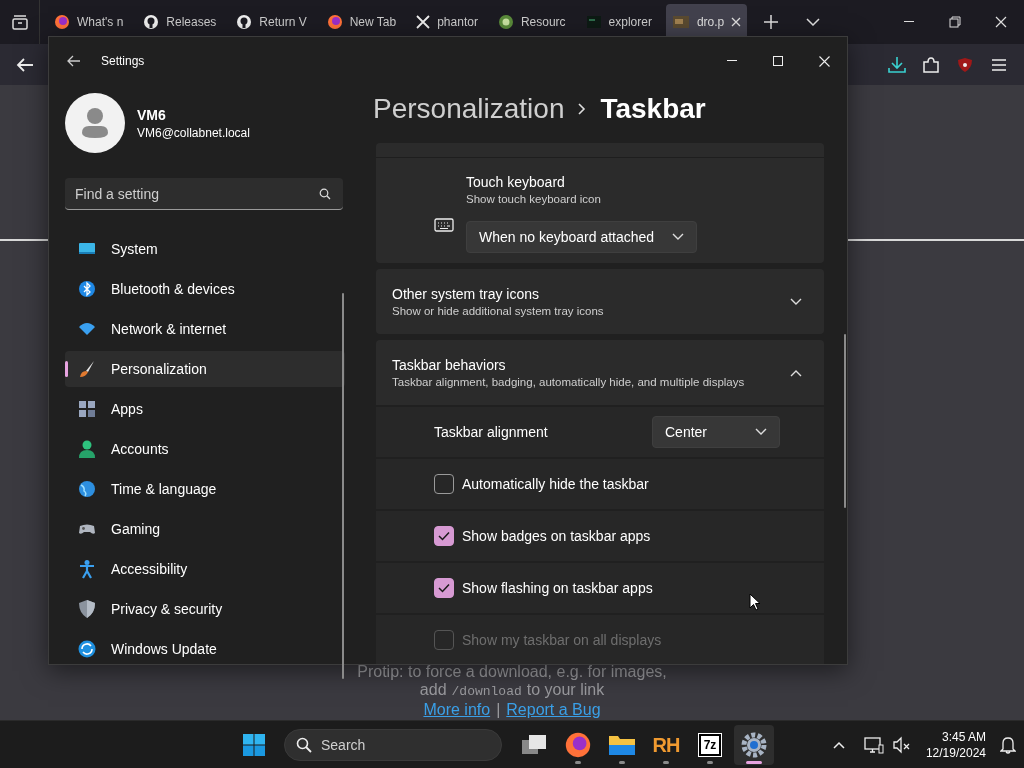 This screenshot has height=768, width=1024. I want to click on setting-description: Show or hide additional system tray icons, so click(498, 311).